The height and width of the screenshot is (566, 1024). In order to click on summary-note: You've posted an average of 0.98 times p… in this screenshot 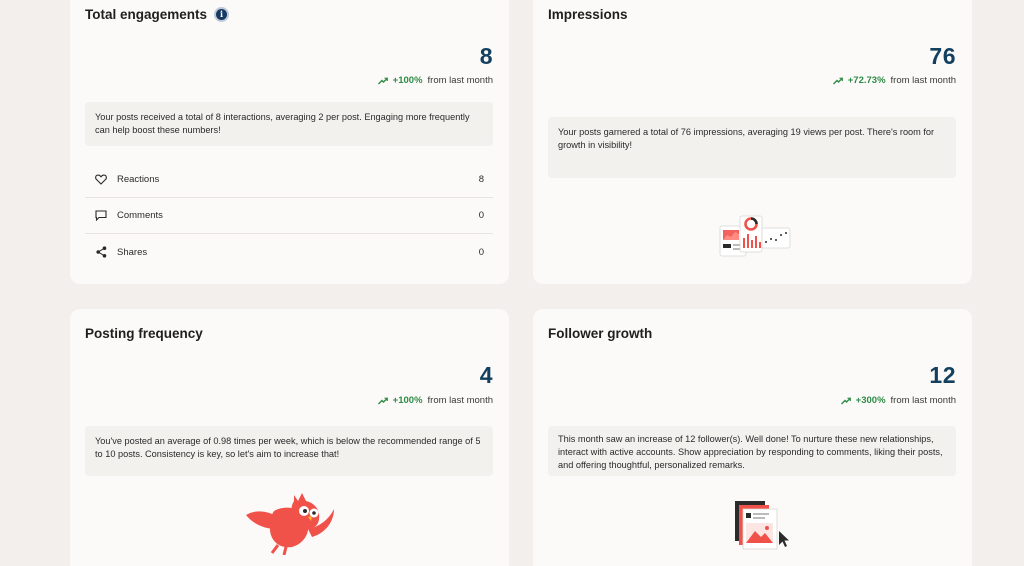, I will do `click(289, 451)`.